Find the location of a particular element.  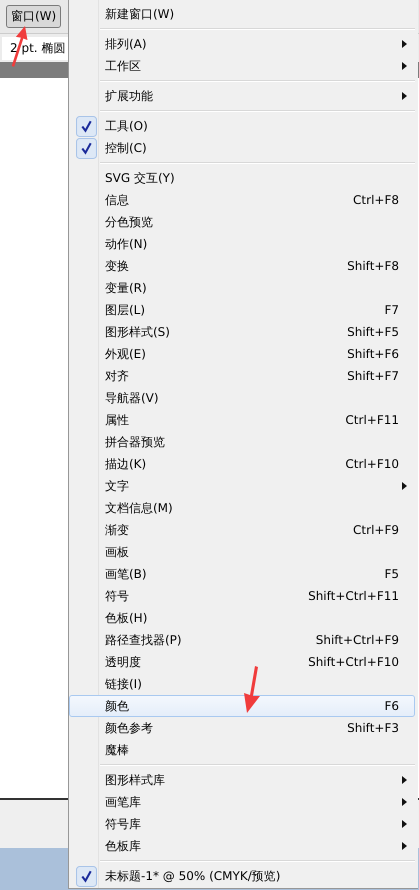

menu-item: 属性 Ctrl+F11 is located at coordinates (242, 420).